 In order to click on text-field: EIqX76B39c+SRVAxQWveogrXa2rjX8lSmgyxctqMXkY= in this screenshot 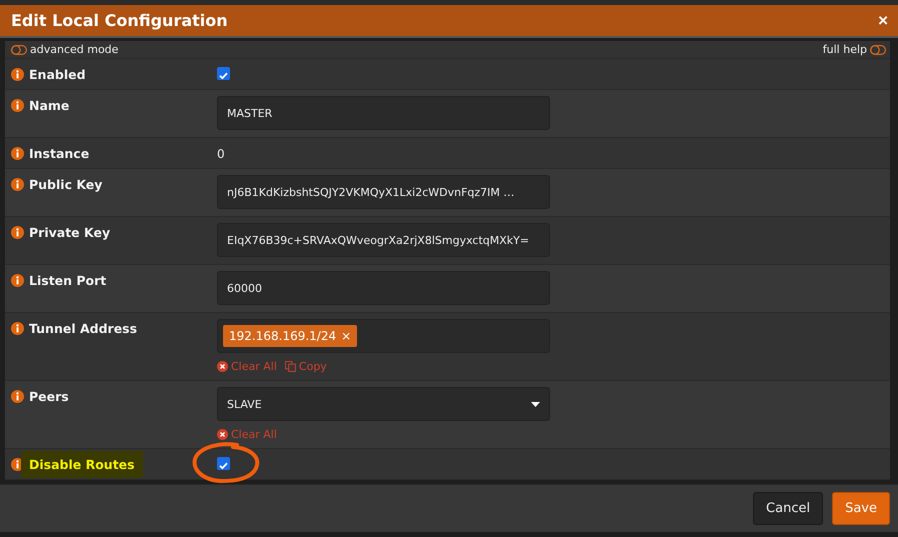, I will do `click(383, 240)`.